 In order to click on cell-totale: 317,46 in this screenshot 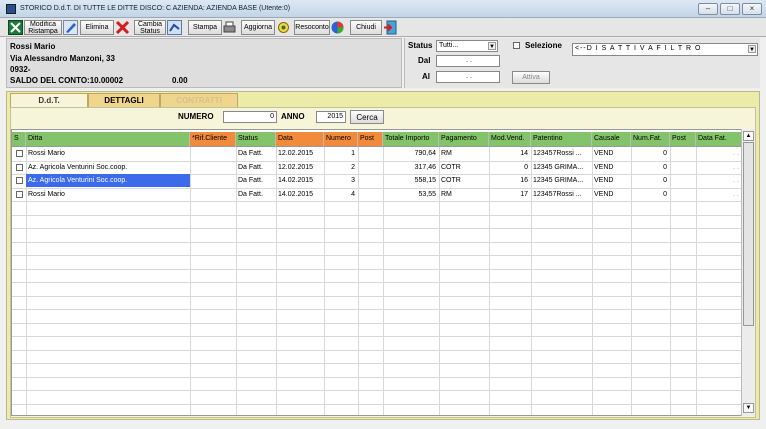, I will do `click(410, 167)`.